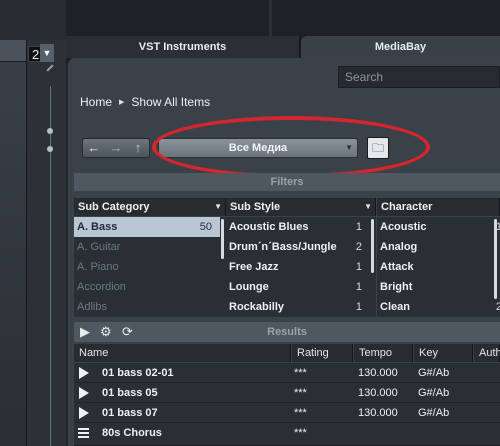  I want to click on filter-list-character: Acoustic 1 Analog Attack Bright Clean 2, so click(438, 267).